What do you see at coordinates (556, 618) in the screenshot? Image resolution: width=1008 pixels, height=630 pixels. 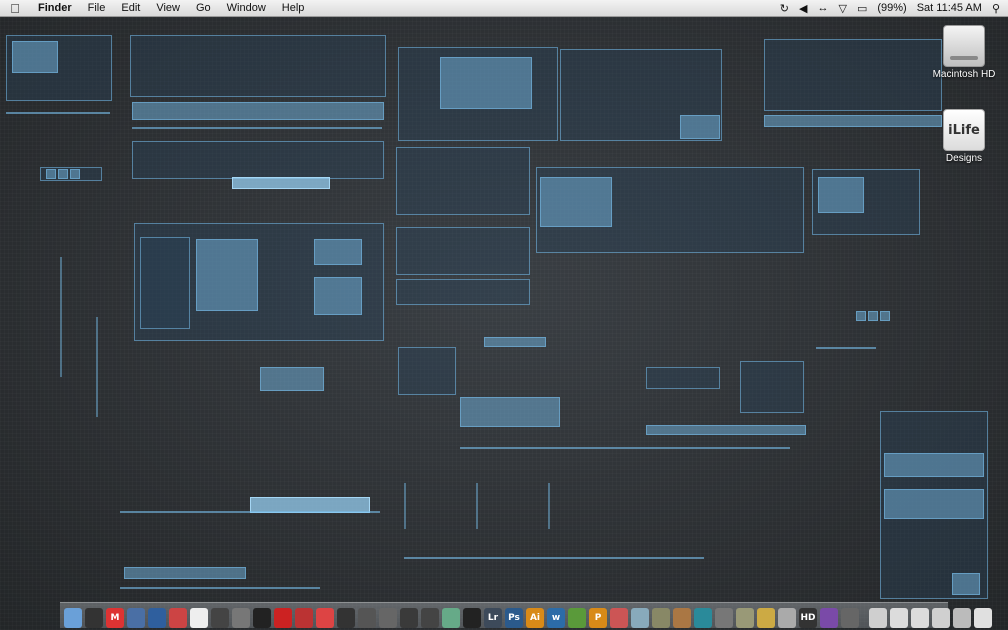 I see `dock-item-script: w` at bounding box center [556, 618].